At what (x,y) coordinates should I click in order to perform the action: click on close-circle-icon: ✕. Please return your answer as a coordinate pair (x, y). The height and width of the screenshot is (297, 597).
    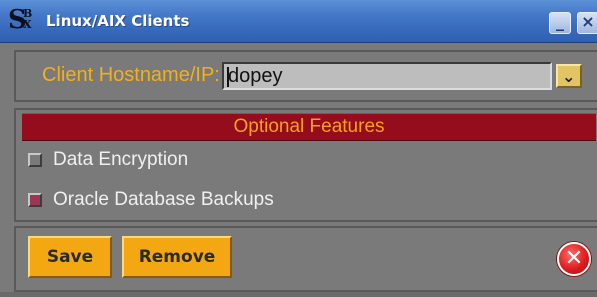
    Looking at the image, I should click on (574, 258).